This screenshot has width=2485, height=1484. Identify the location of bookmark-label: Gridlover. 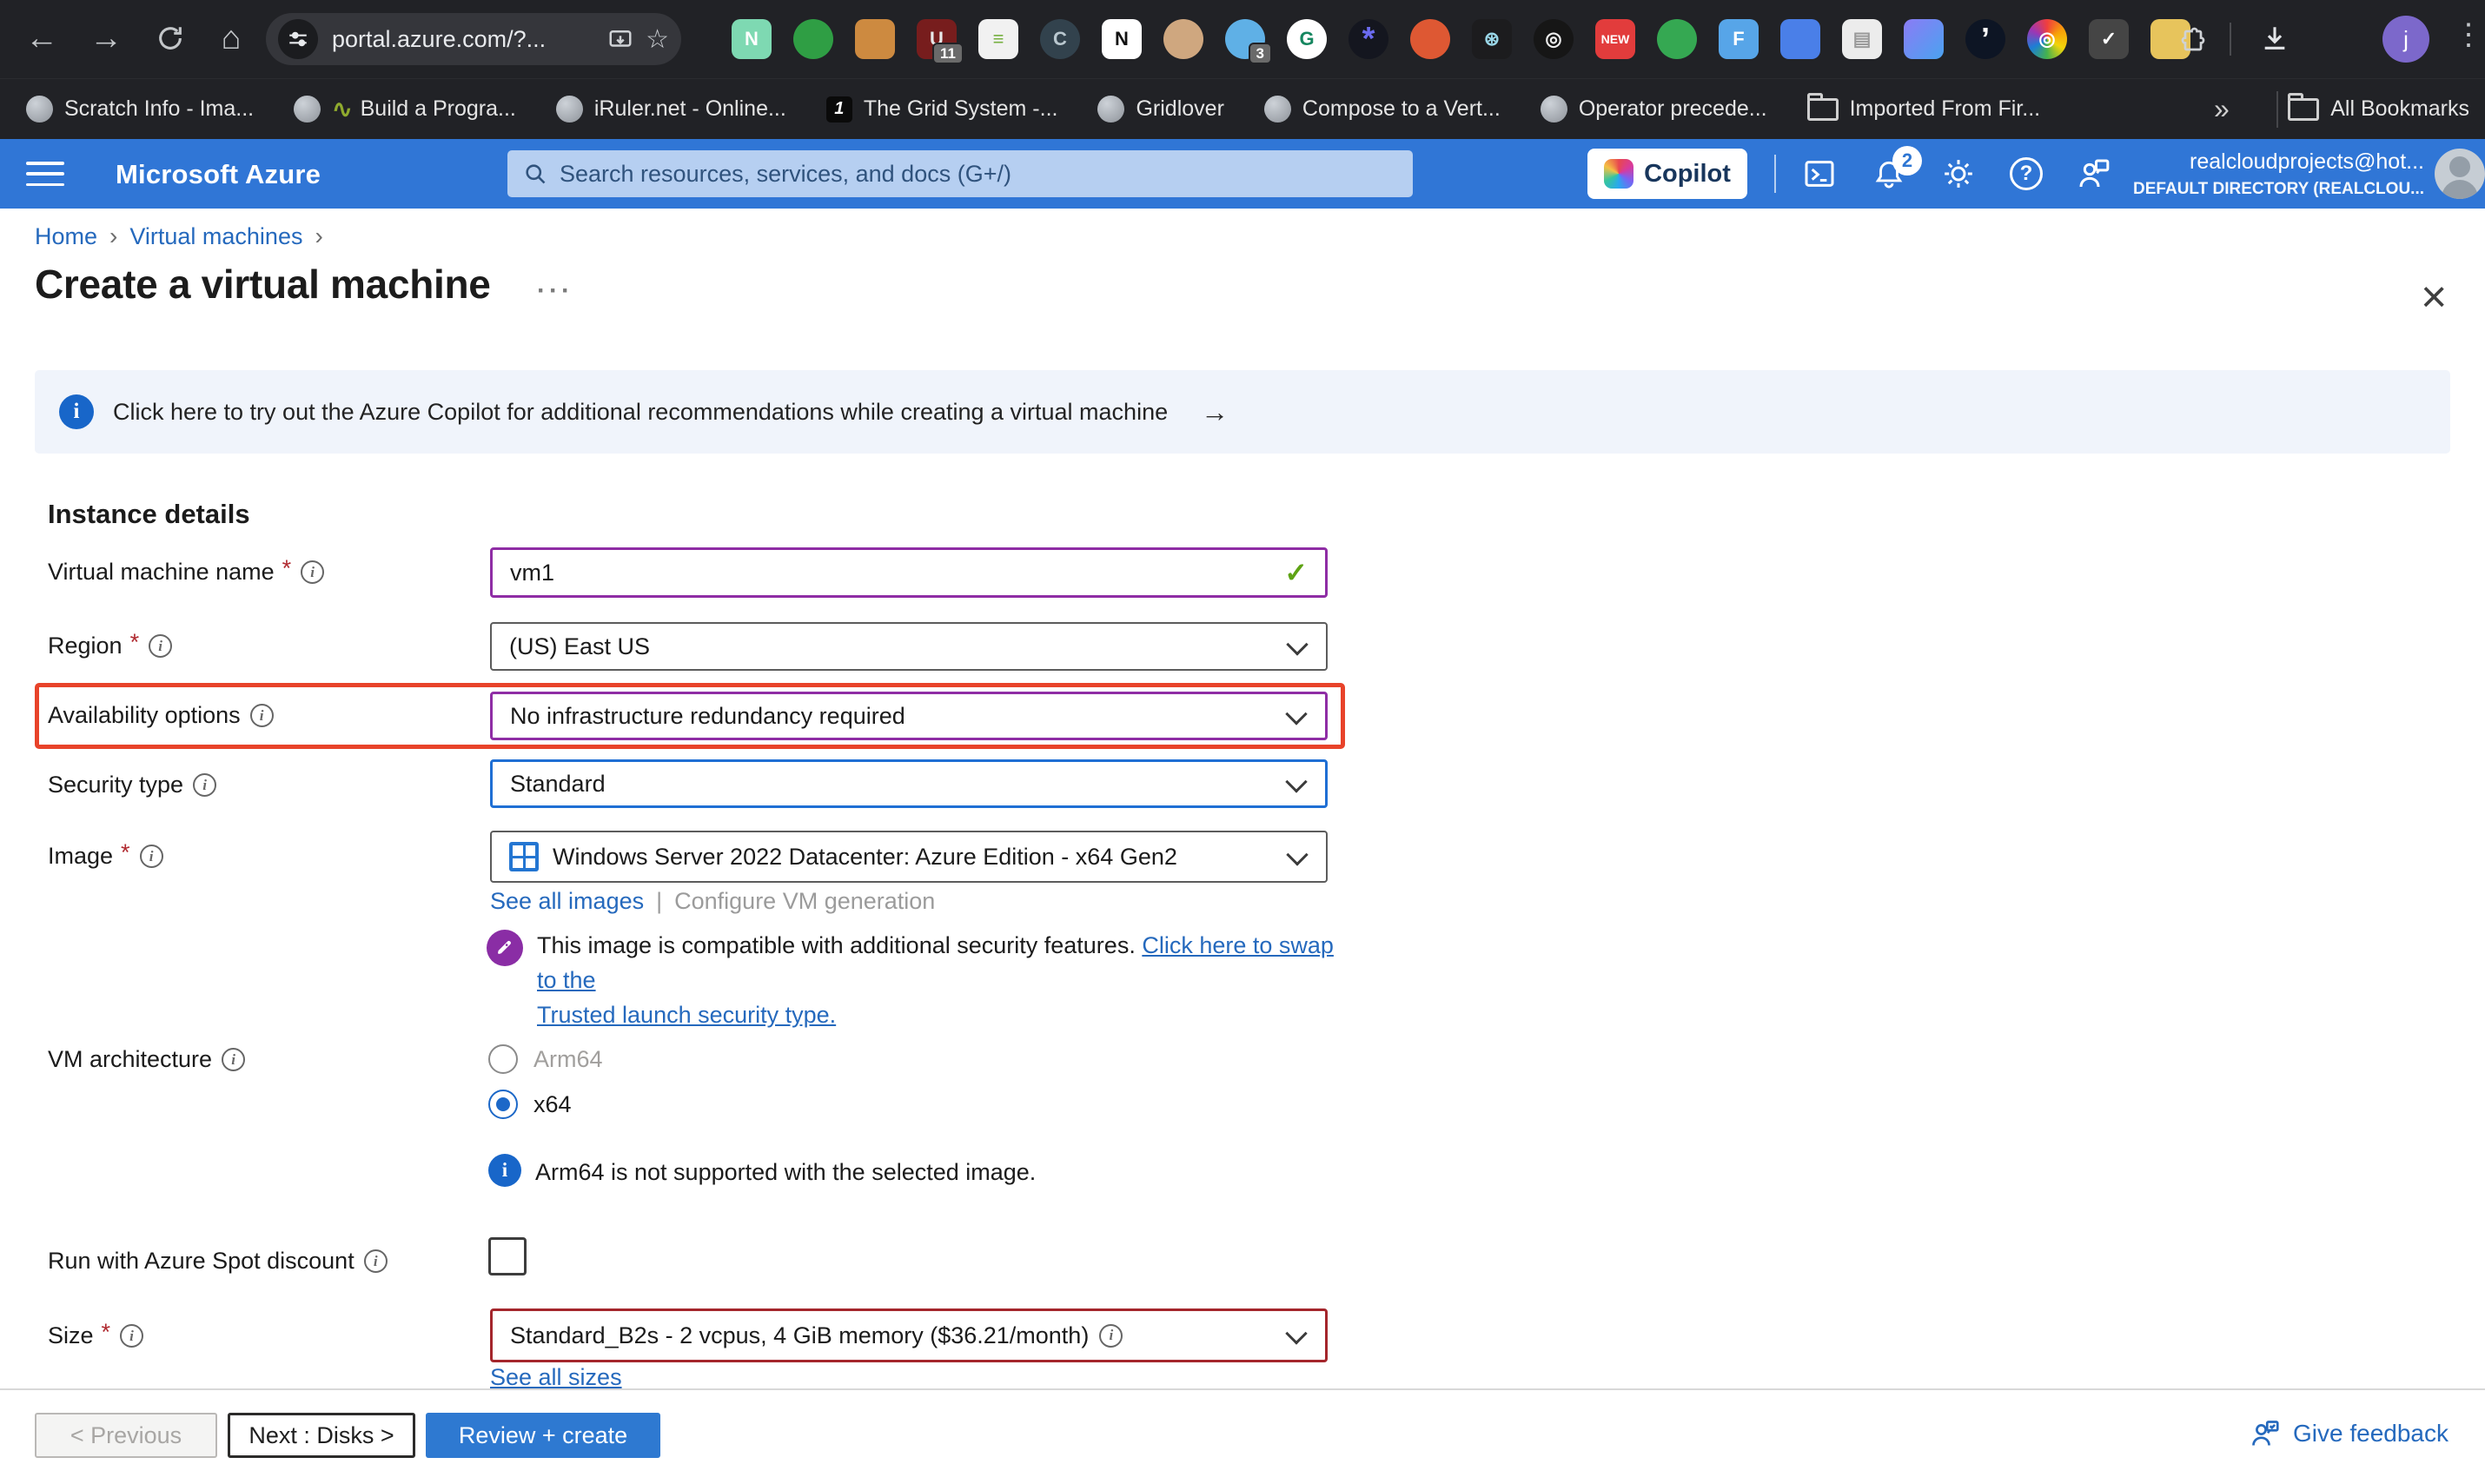
(1180, 108).